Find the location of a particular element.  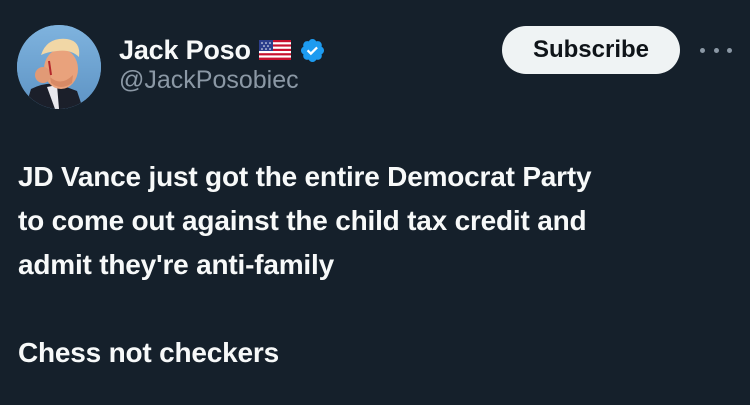

verified-badge-icon is located at coordinates (312, 50).